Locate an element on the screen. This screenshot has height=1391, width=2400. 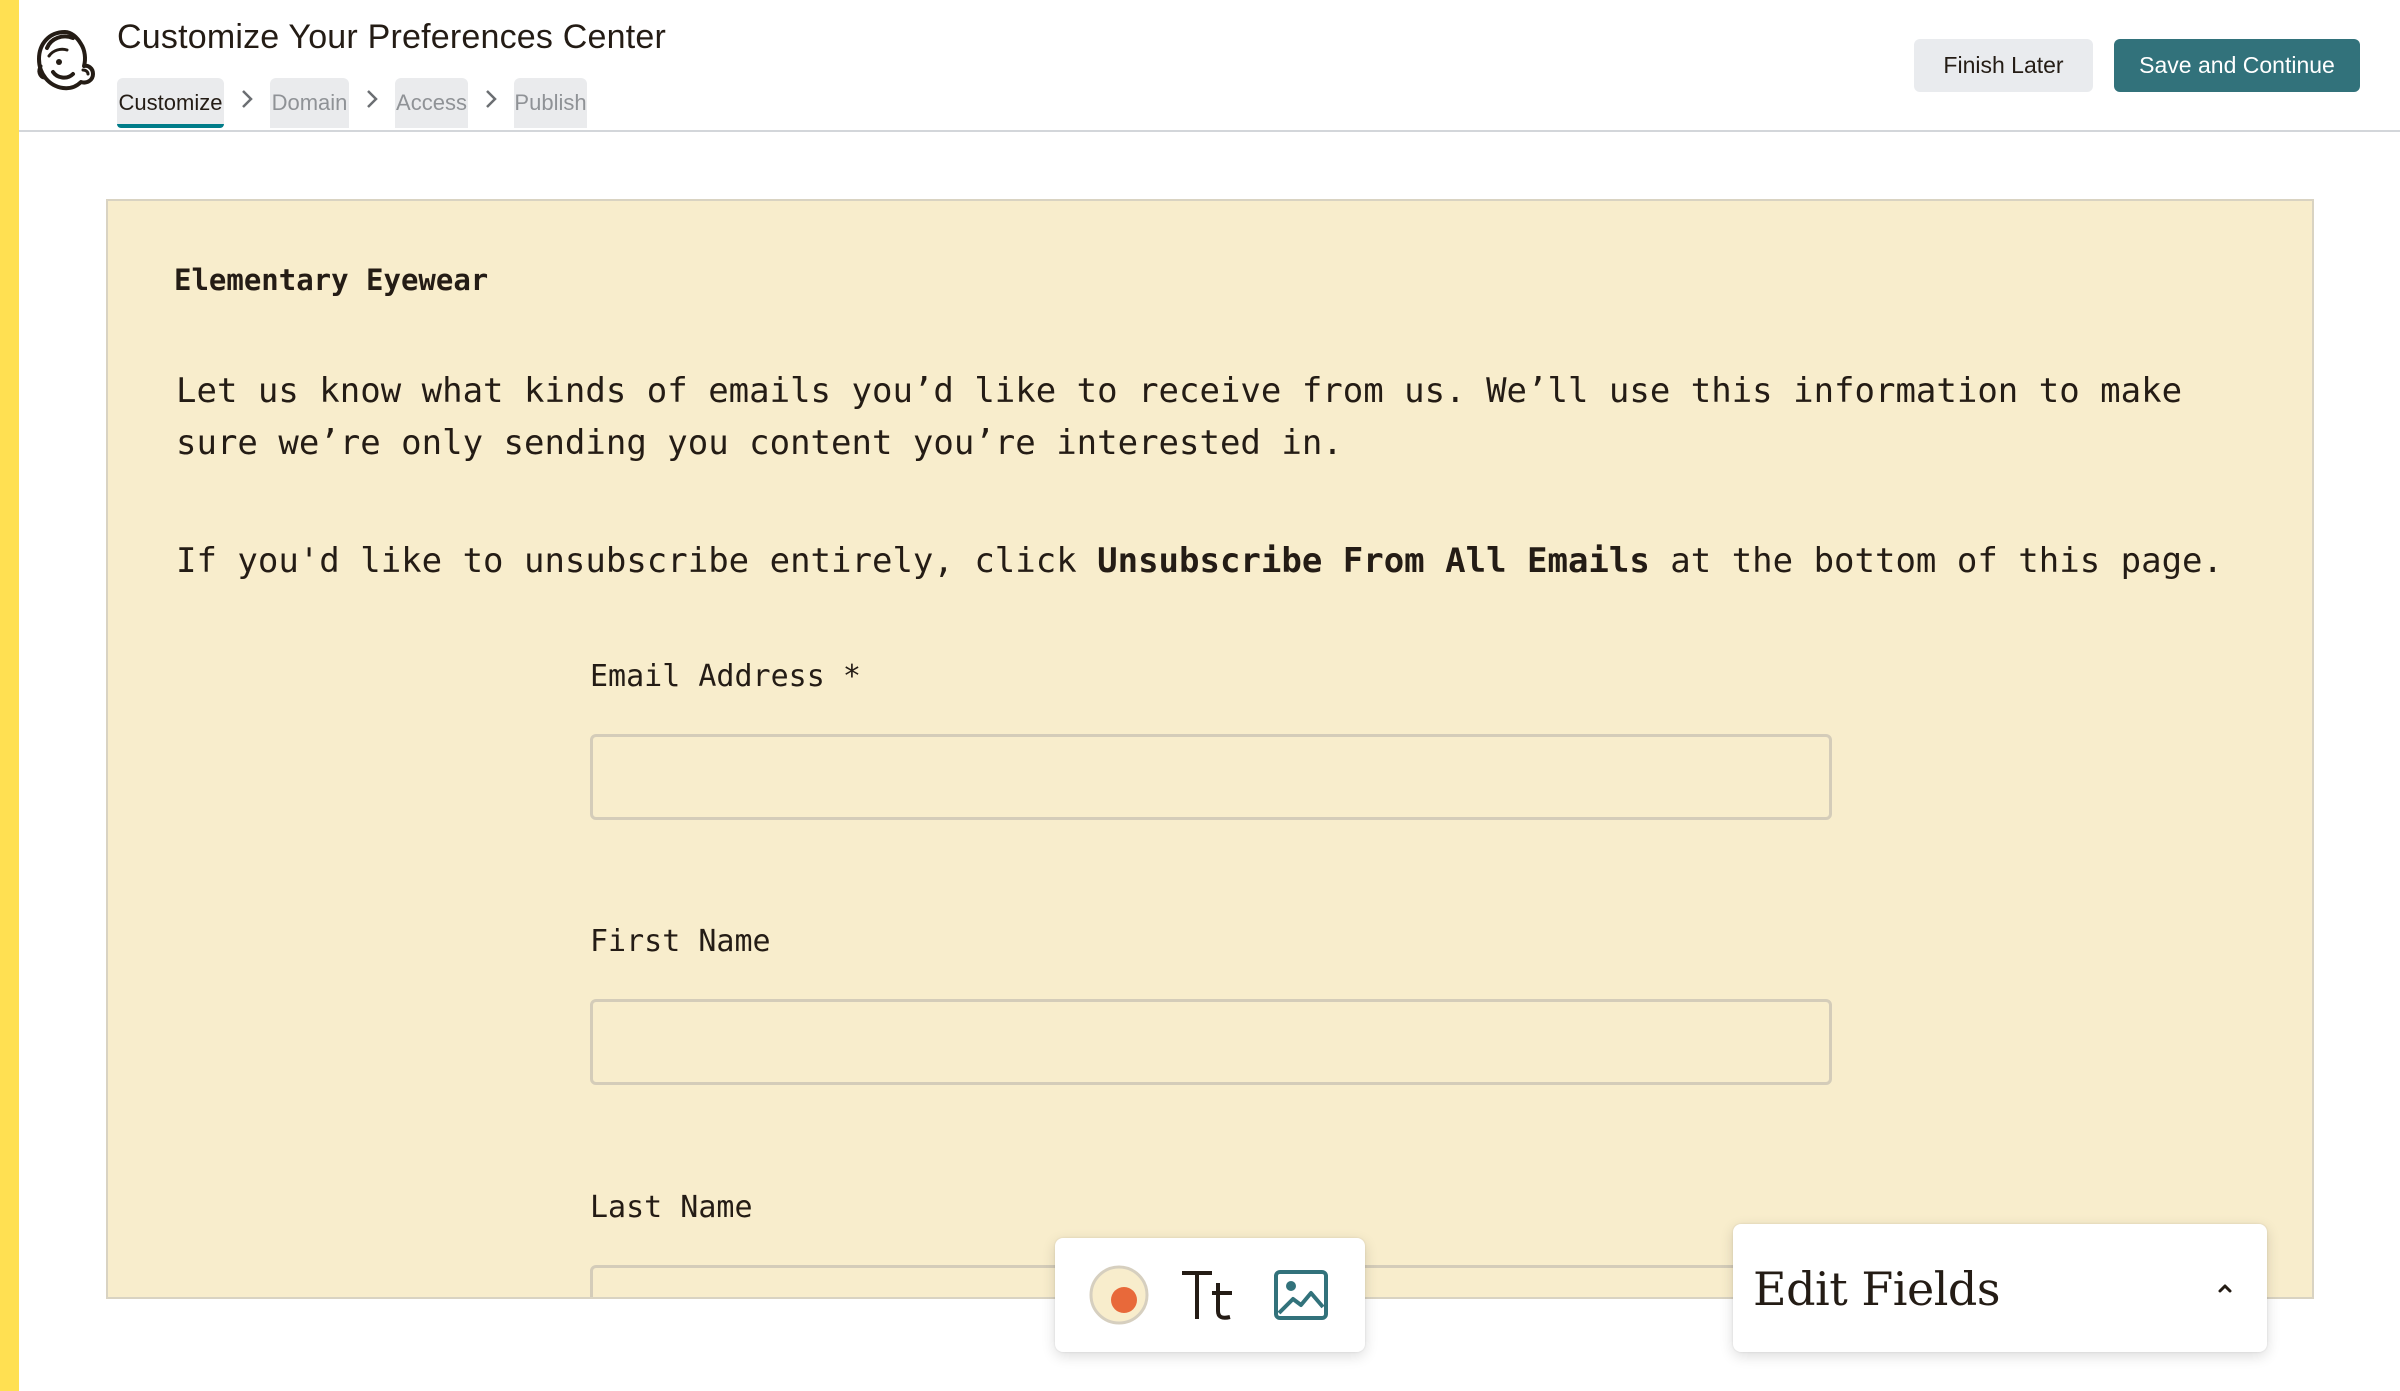
text-style-icon is located at coordinates (1210, 1295).